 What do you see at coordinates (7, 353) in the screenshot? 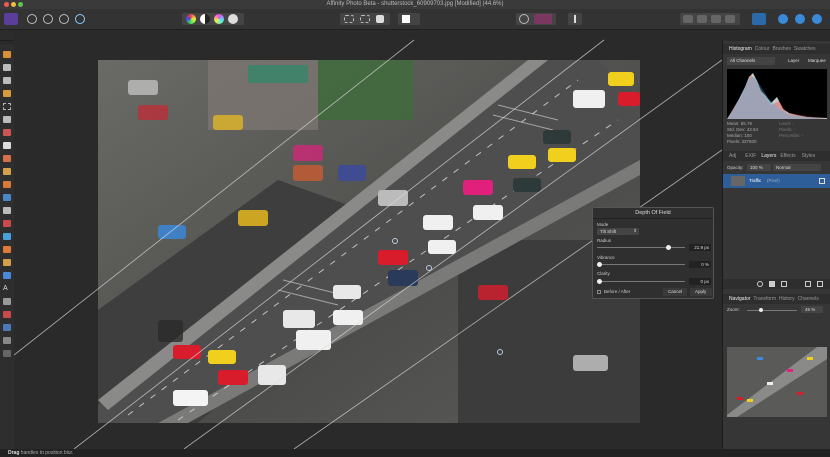
I see `colour-swatch-icon` at bounding box center [7, 353].